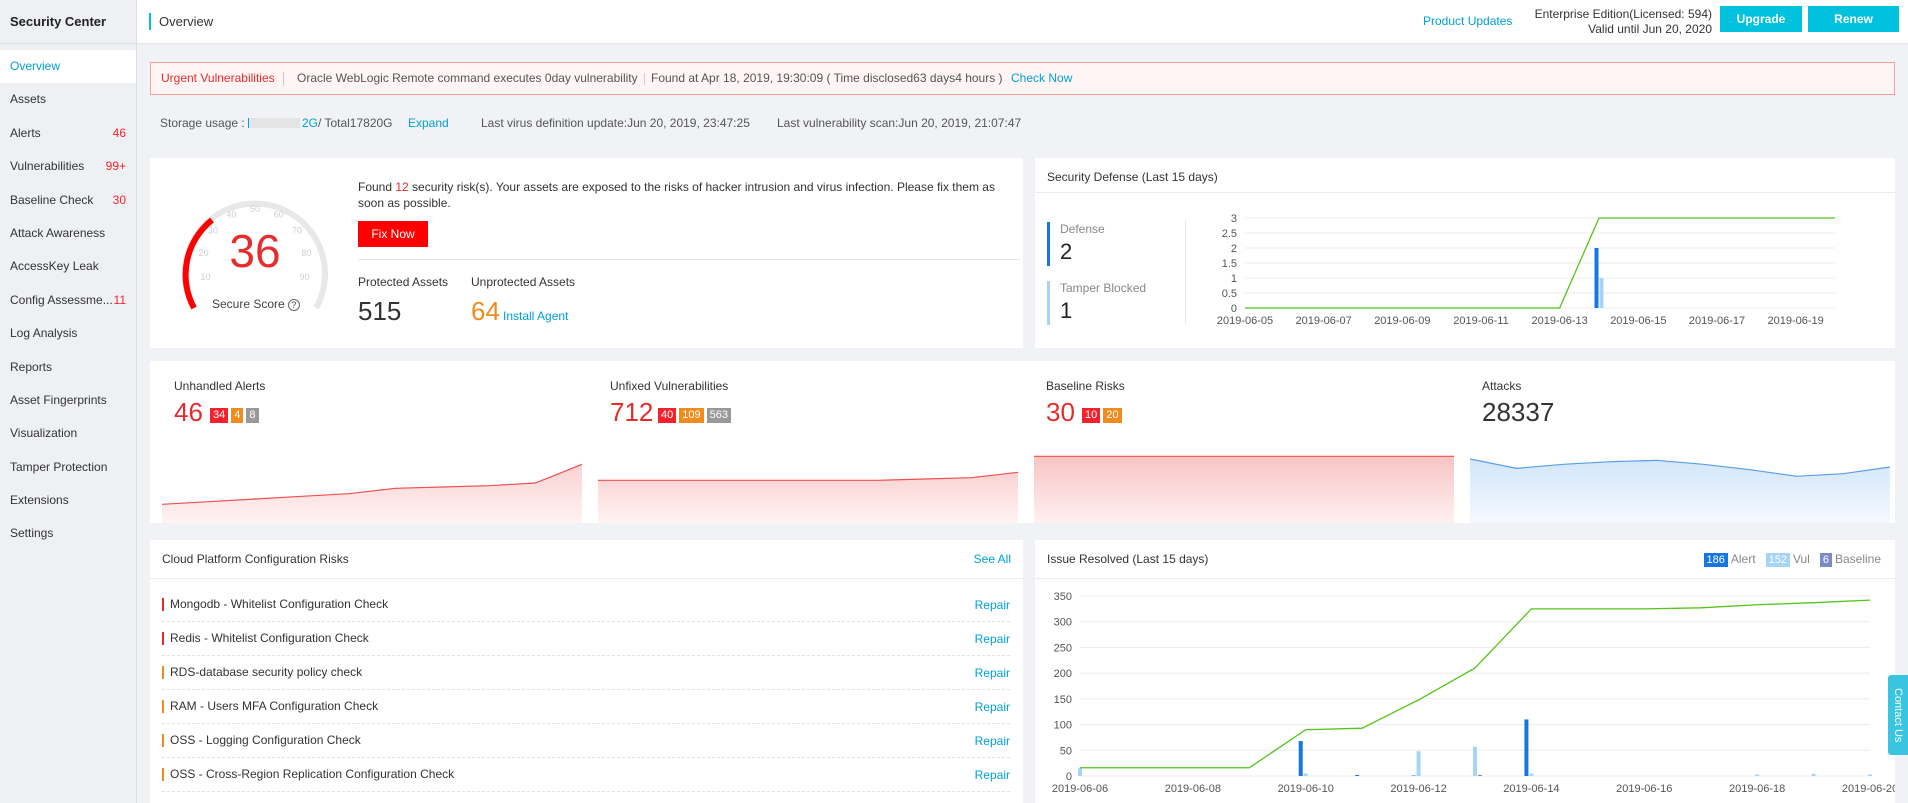 This screenshot has height=803, width=1908. What do you see at coordinates (992, 559) in the screenshot?
I see `see-all-link: See All` at bounding box center [992, 559].